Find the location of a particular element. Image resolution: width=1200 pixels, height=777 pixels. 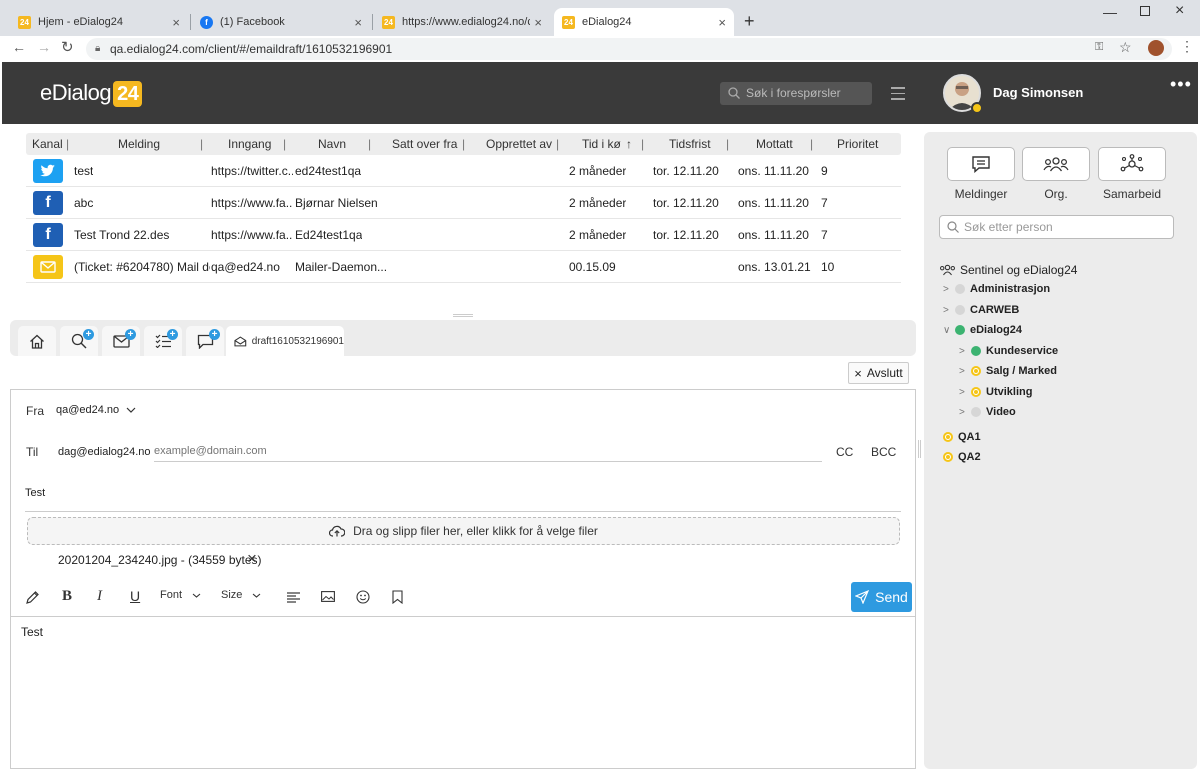

new-email-tab: + is located at coordinates (121, 341).